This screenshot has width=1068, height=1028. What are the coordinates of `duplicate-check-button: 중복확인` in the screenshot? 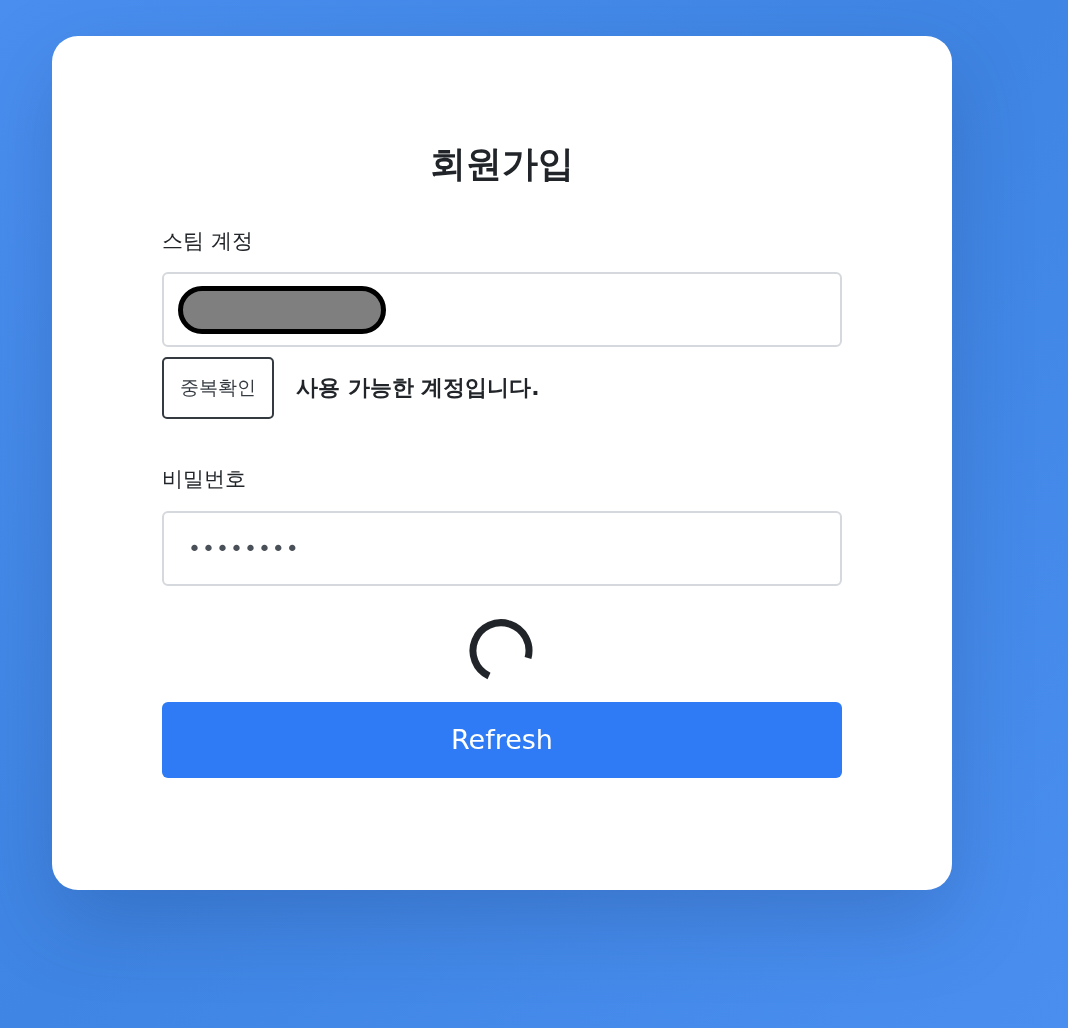 It's located at (218, 388).